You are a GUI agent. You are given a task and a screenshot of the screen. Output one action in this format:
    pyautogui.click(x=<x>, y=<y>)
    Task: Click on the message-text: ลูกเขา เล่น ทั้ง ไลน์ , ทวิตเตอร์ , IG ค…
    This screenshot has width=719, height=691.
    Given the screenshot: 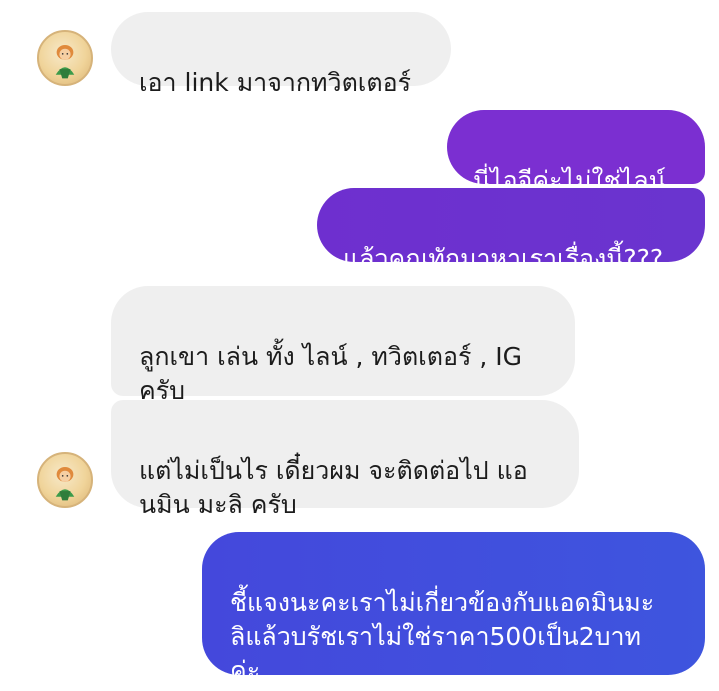 What is the action you would take?
    pyautogui.click(x=330, y=373)
    